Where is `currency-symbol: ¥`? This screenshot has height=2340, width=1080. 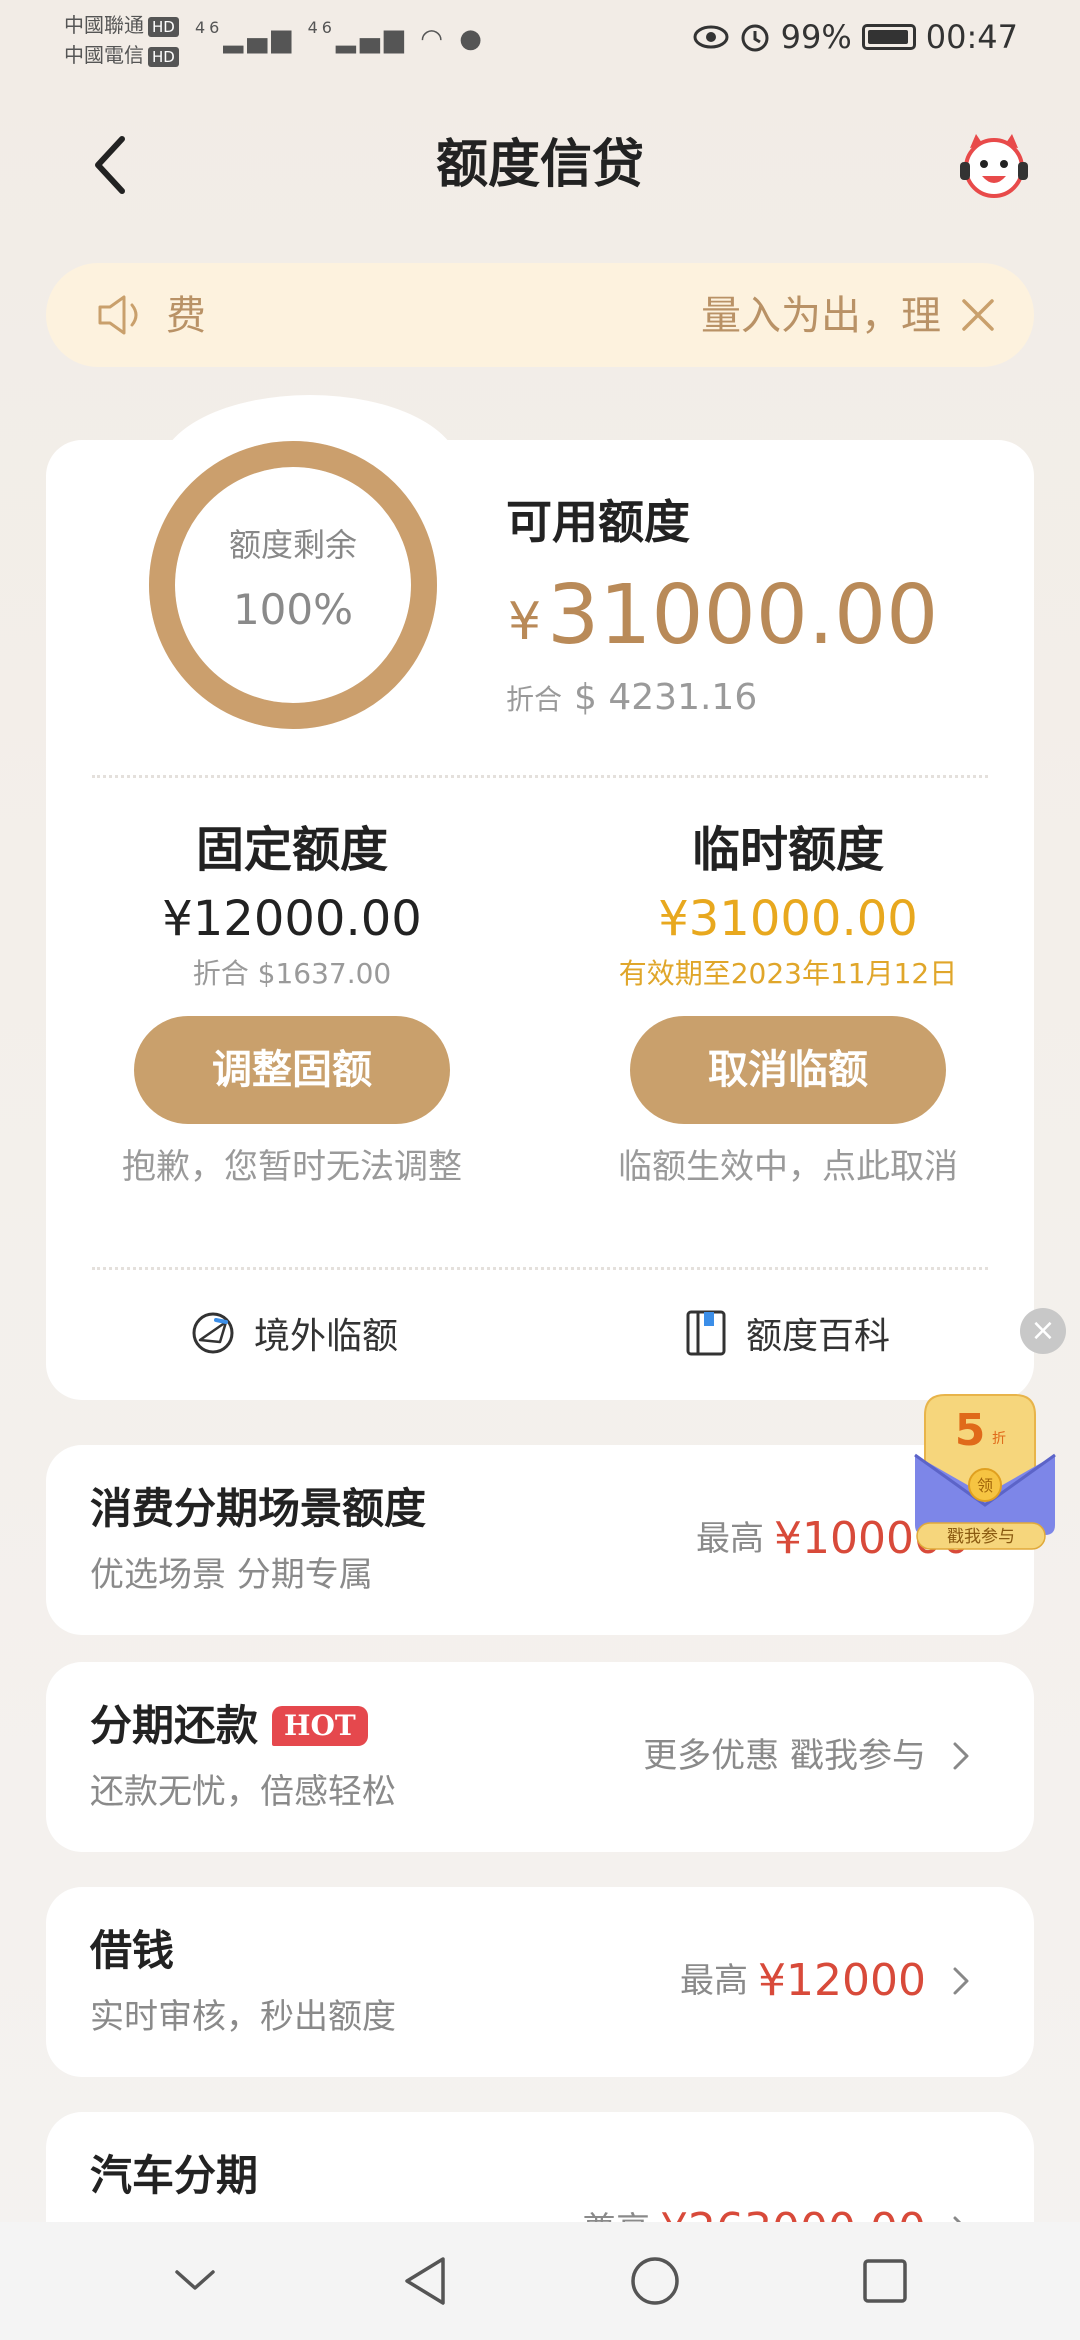 currency-symbol: ¥ is located at coordinates (525, 622).